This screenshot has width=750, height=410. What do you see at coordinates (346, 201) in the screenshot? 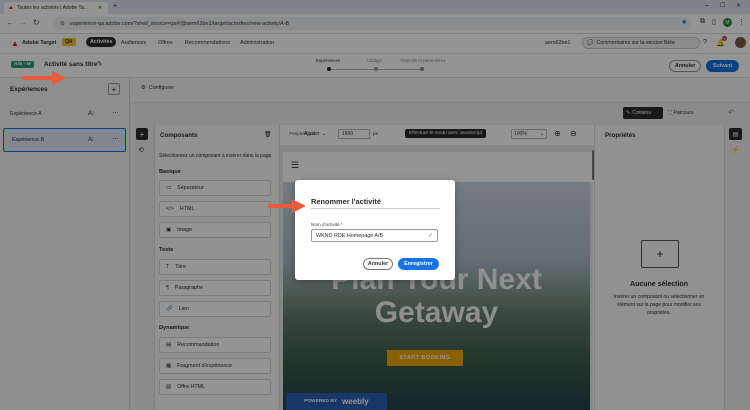
I see `dialog-title: Renommer l'activité` at bounding box center [346, 201].